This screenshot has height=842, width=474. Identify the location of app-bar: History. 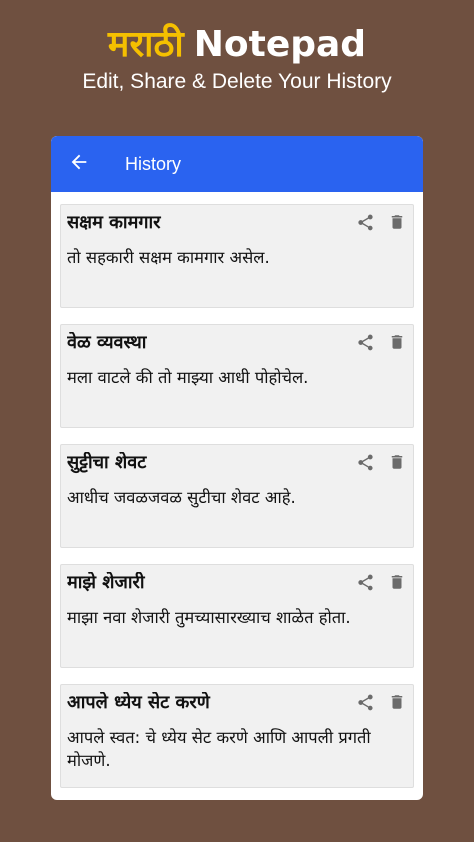
(237, 164).